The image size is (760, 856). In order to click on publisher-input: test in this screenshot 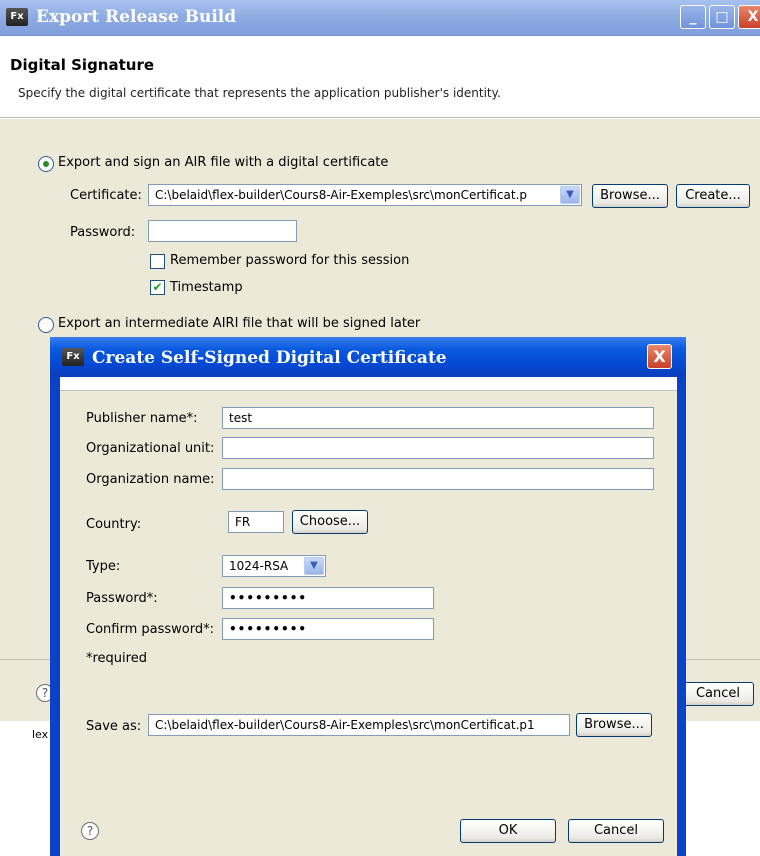, I will do `click(438, 418)`.